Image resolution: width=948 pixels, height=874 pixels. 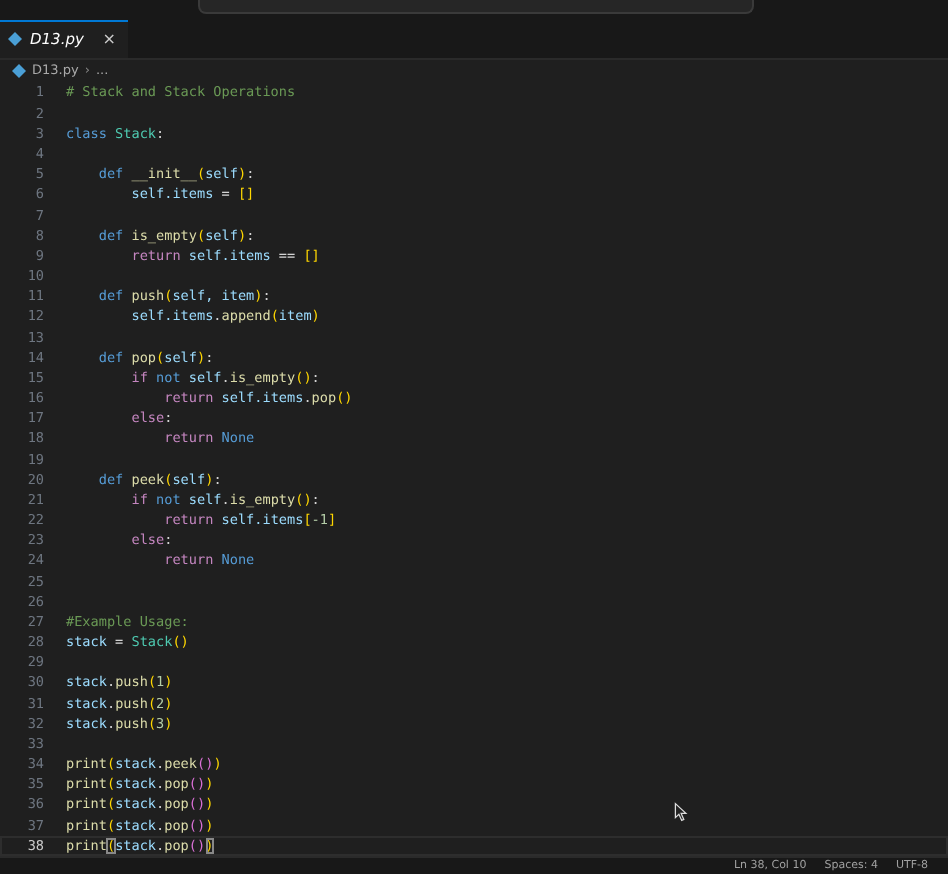 What do you see at coordinates (109, 39) in the screenshot?
I see `close-tab-button: ×` at bounding box center [109, 39].